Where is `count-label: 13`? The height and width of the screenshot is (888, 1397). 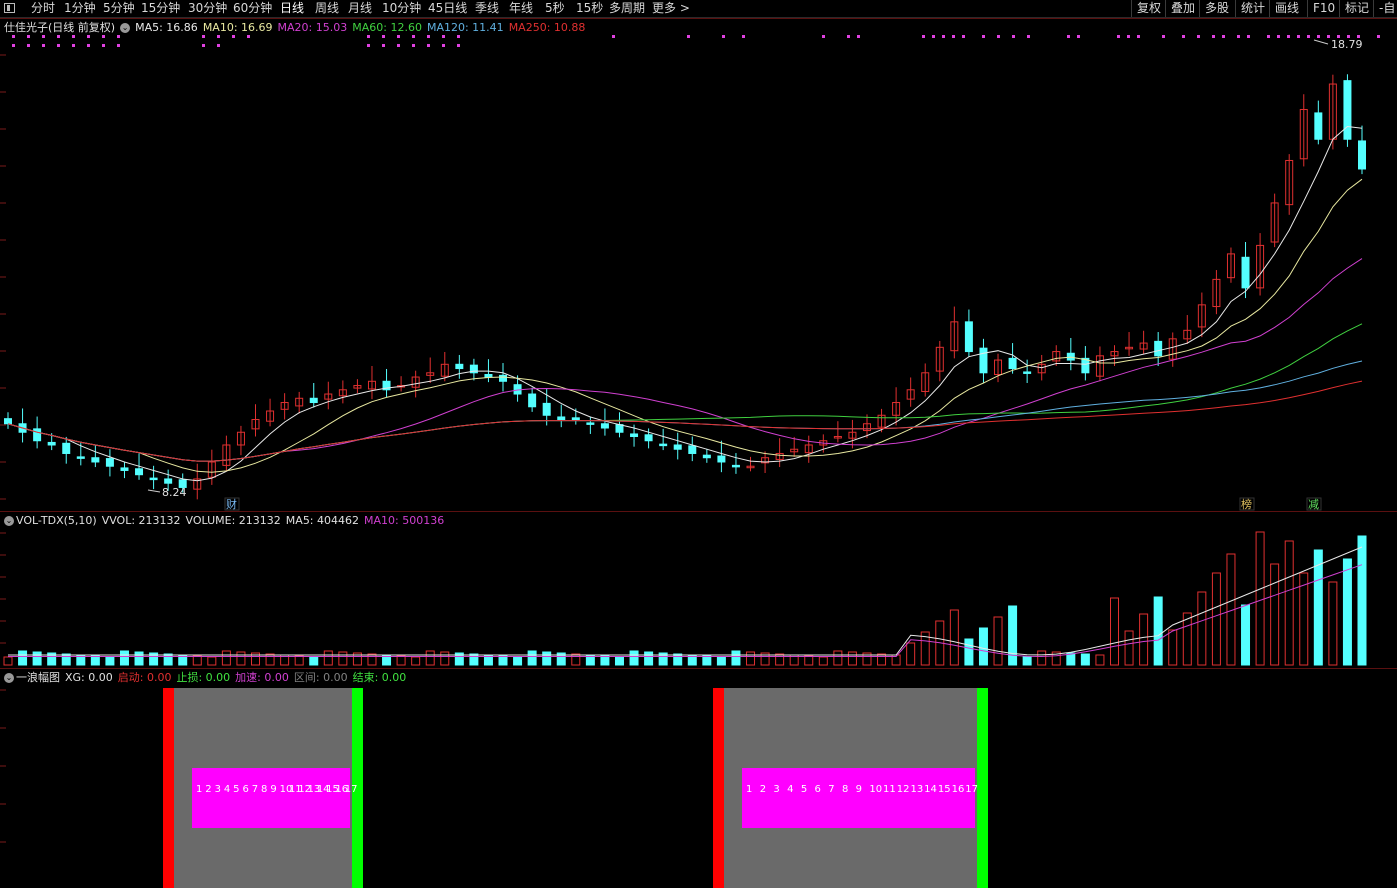 count-label: 13 is located at coordinates (916, 789).